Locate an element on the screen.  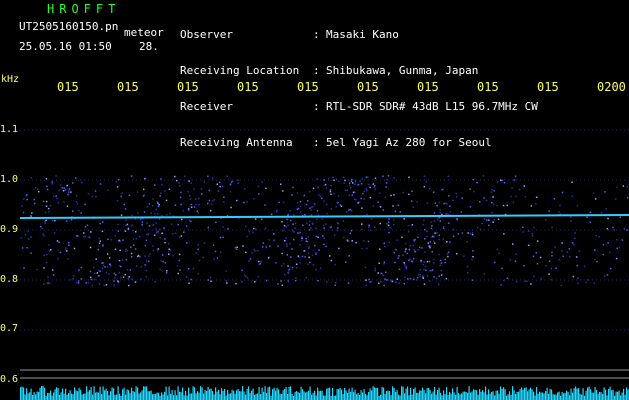
noise-floor is located at coordinates (324, 393).